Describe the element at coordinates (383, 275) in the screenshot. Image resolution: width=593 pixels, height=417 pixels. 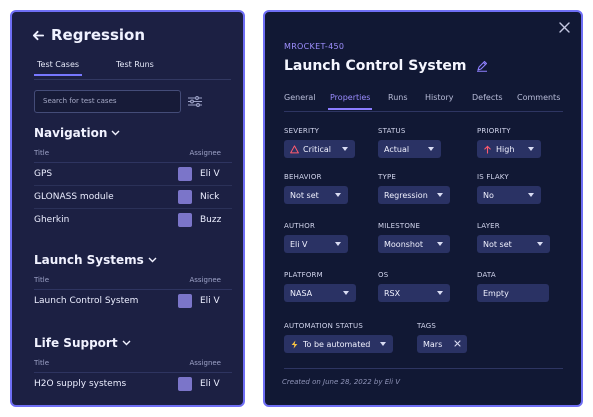
I see `field-label: OS` at that location.